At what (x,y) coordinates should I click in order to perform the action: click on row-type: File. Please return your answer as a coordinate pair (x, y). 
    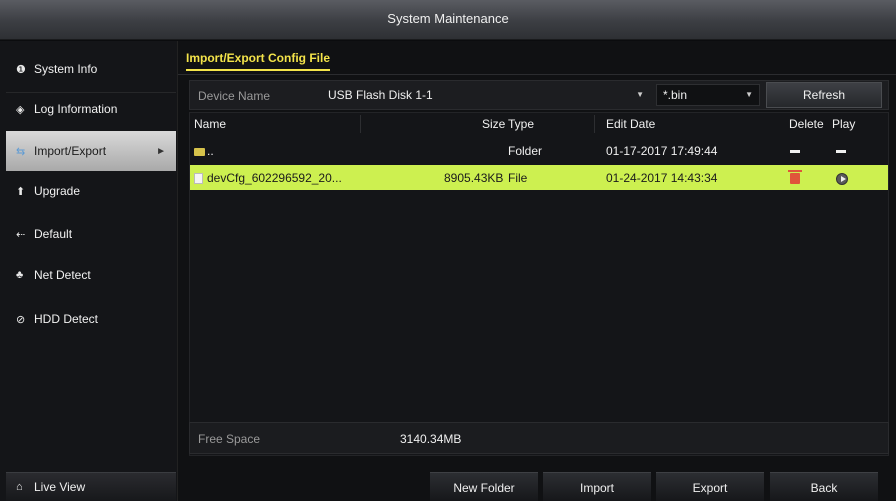
    Looking at the image, I should click on (518, 178).